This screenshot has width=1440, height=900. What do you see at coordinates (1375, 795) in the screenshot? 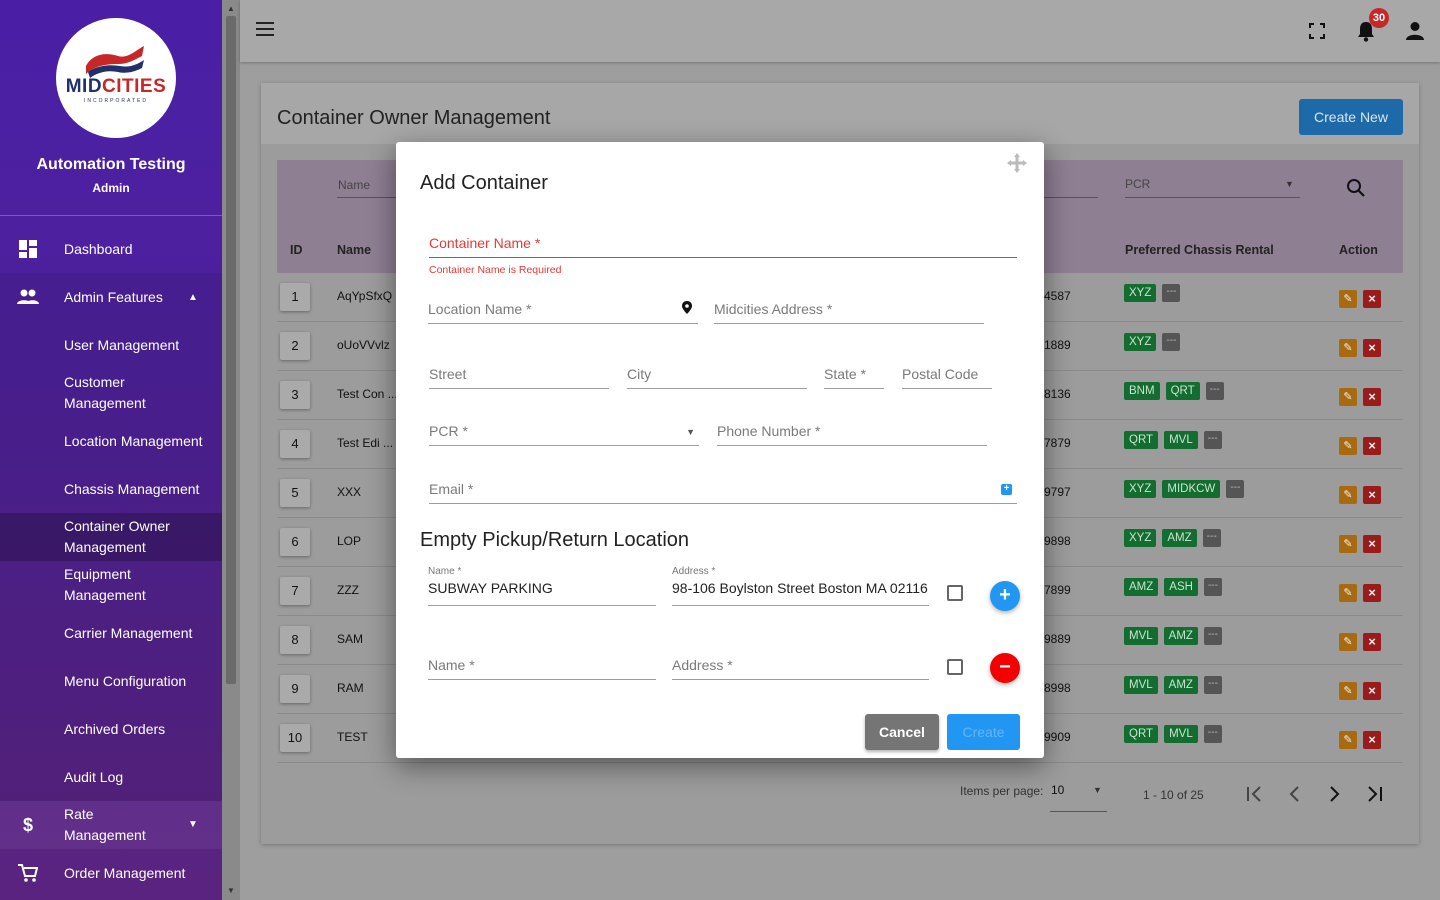
I see `last-page-icon` at bounding box center [1375, 795].